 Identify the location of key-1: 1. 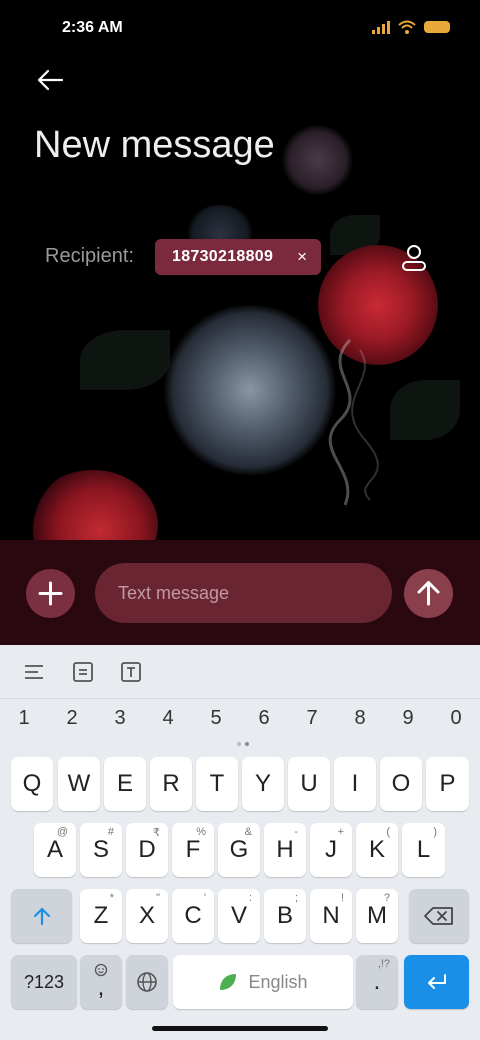
(24, 718).